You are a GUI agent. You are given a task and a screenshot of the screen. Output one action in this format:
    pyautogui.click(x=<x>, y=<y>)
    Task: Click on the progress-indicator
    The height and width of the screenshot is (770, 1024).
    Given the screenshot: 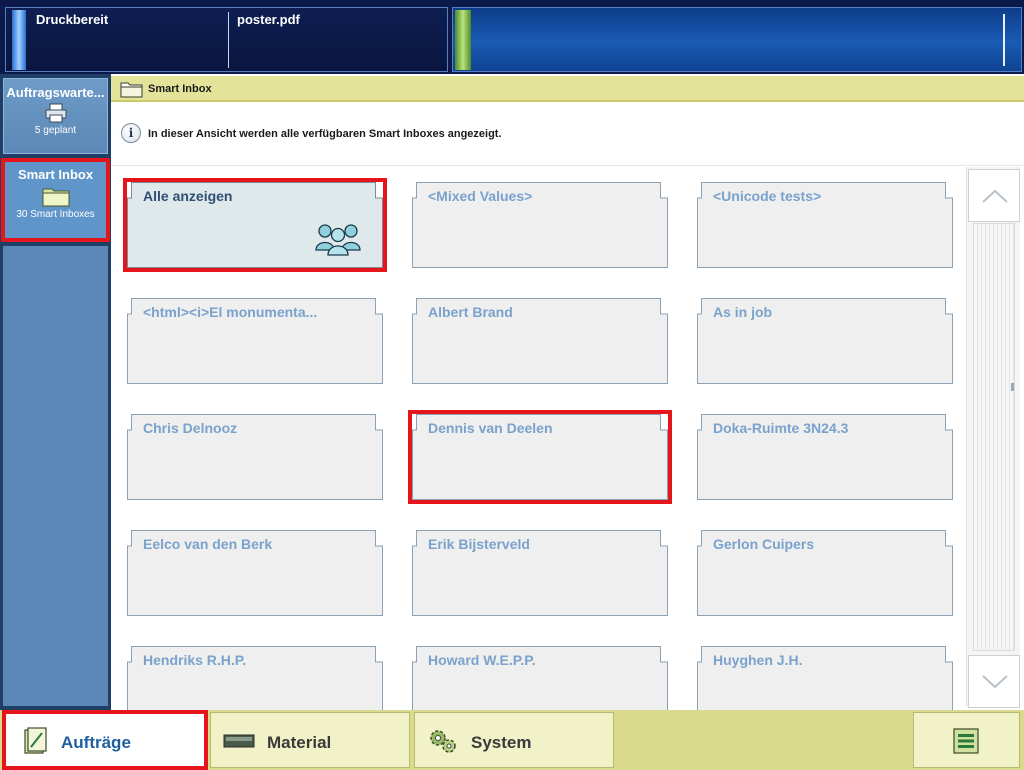 What is the action you would take?
    pyautogui.click(x=463, y=40)
    